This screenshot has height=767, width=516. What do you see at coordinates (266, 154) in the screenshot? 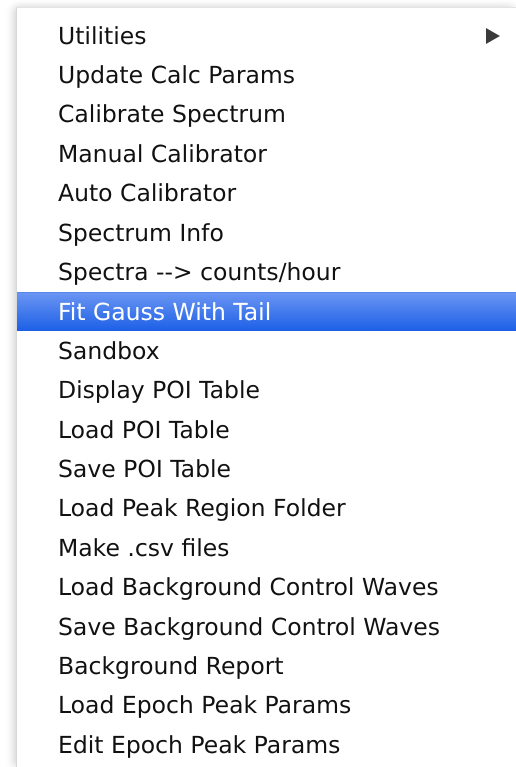
I see `menu-item: Manual Calibrator` at bounding box center [266, 154].